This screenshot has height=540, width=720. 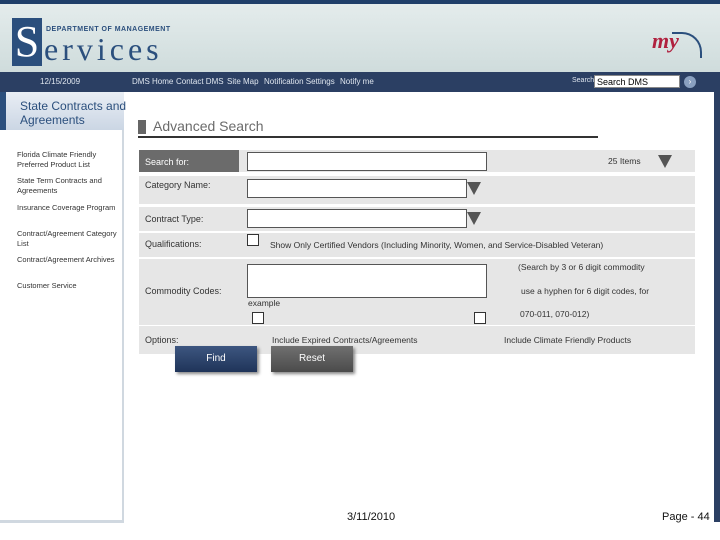 What do you see at coordinates (585, 291) in the screenshot?
I see `commodity-hint-2: use a hyphen for 6 digit codes, for` at bounding box center [585, 291].